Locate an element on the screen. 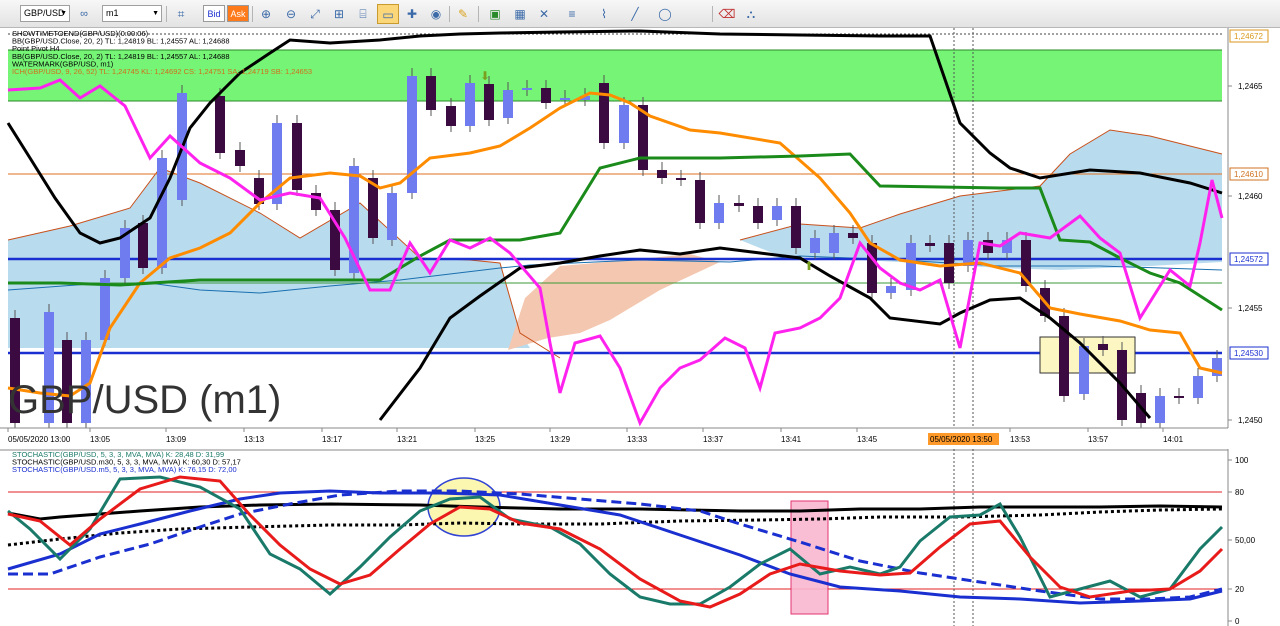 The image size is (1280, 626). zoom-out-icon: ⊖ is located at coordinates (291, 14).